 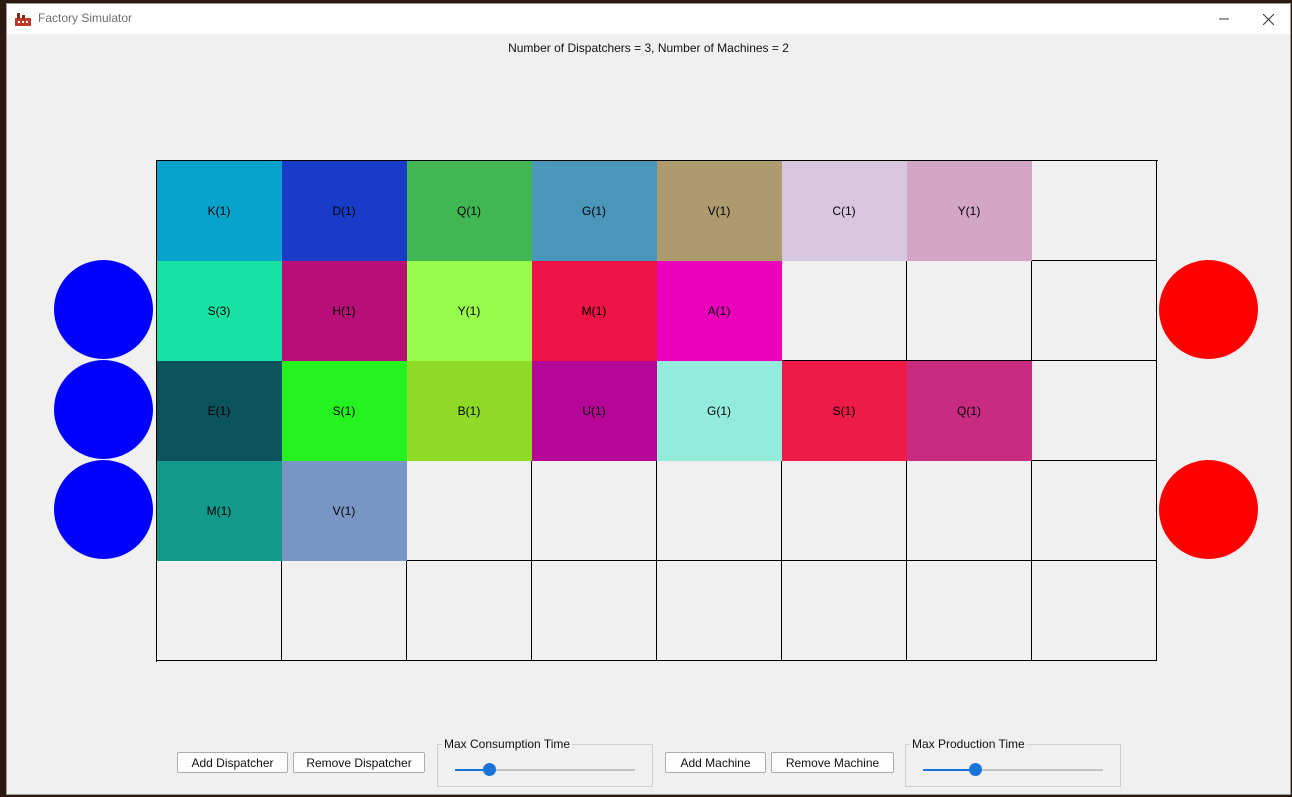 I want to click on window-title: Factory Simulator, so click(x=85, y=18).